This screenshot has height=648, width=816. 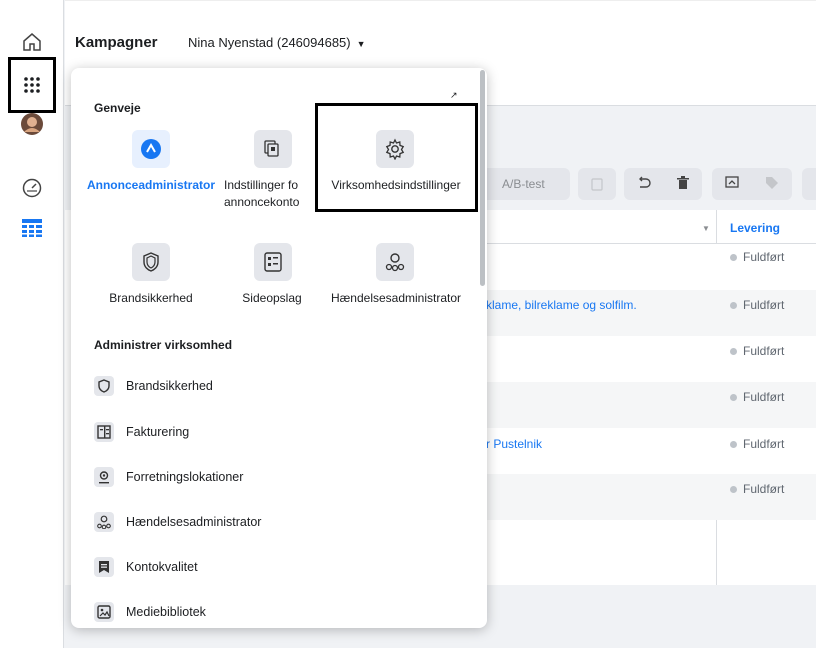 I want to click on clipboard-icon, so click(x=597, y=184).